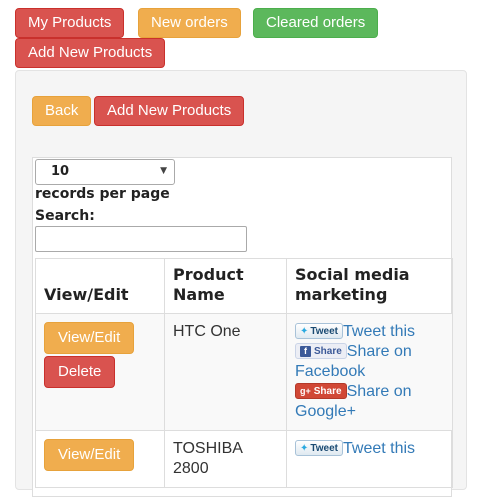 The image size is (480, 497). I want to click on google-plus-share-button: g+ Share, so click(321, 391).